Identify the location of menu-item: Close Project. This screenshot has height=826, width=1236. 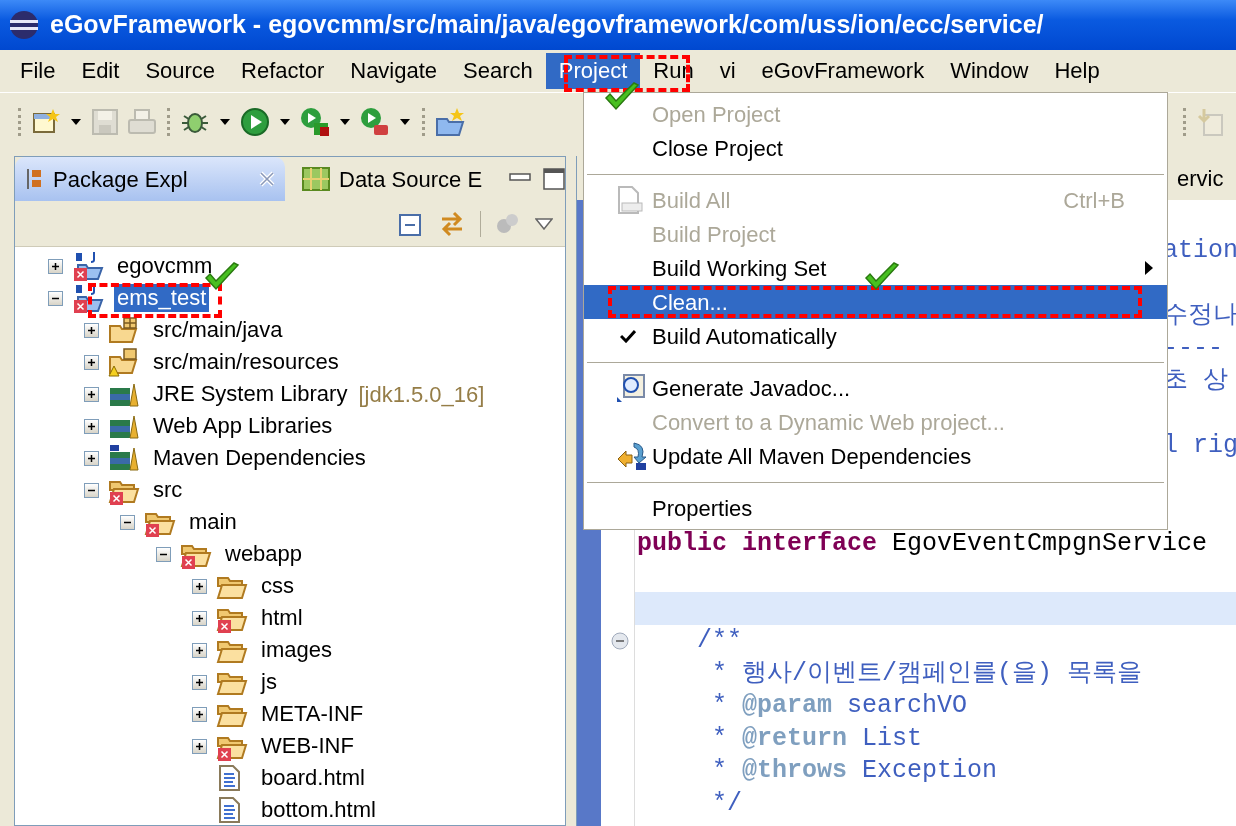
(875, 148).